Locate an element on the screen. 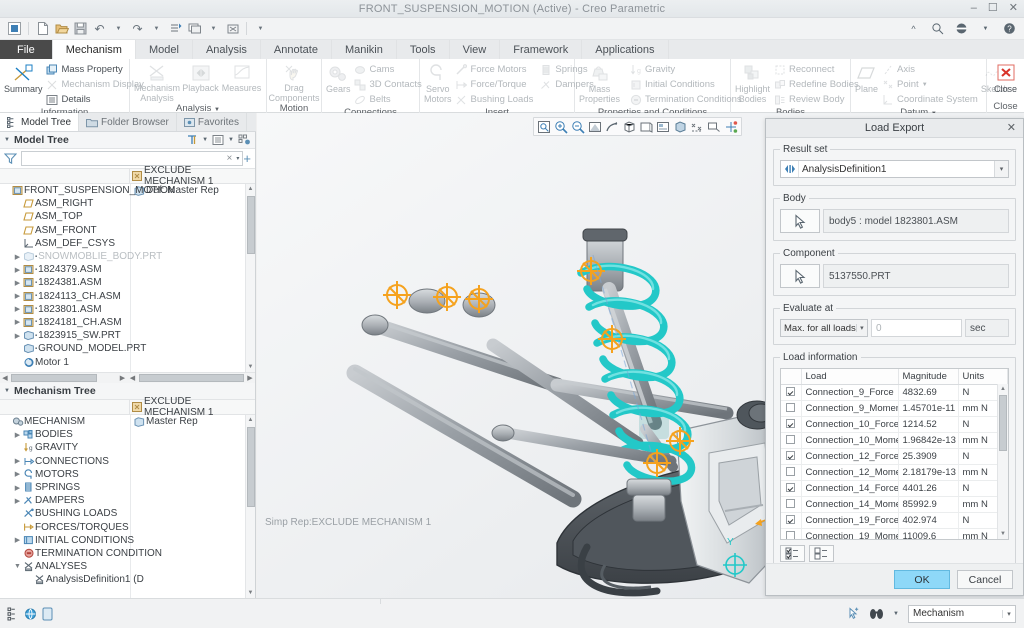 This screenshot has height=628, width=1024. review-body-button: Review Body is located at coordinates (816, 99).